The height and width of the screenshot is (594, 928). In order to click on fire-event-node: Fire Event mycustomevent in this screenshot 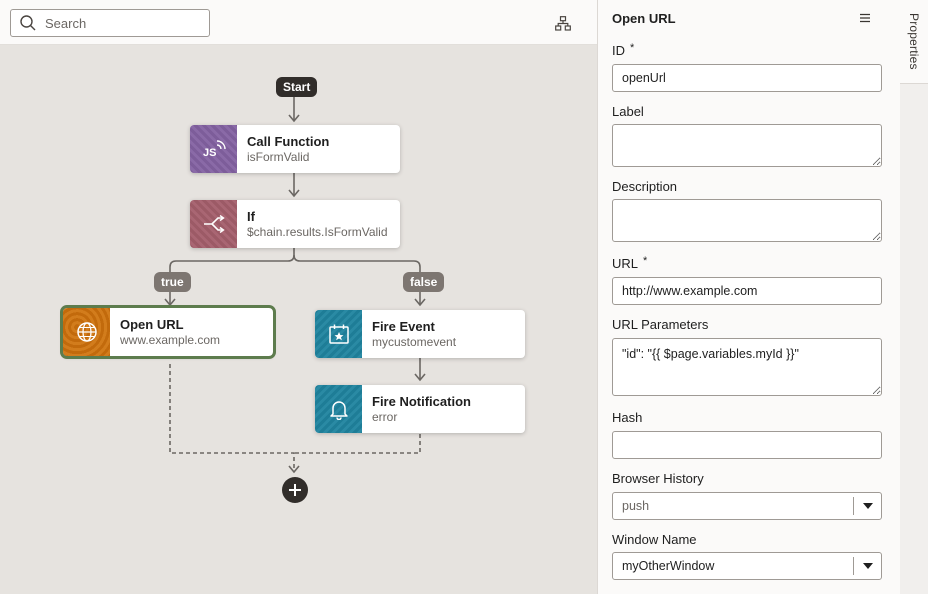, I will do `click(420, 334)`.